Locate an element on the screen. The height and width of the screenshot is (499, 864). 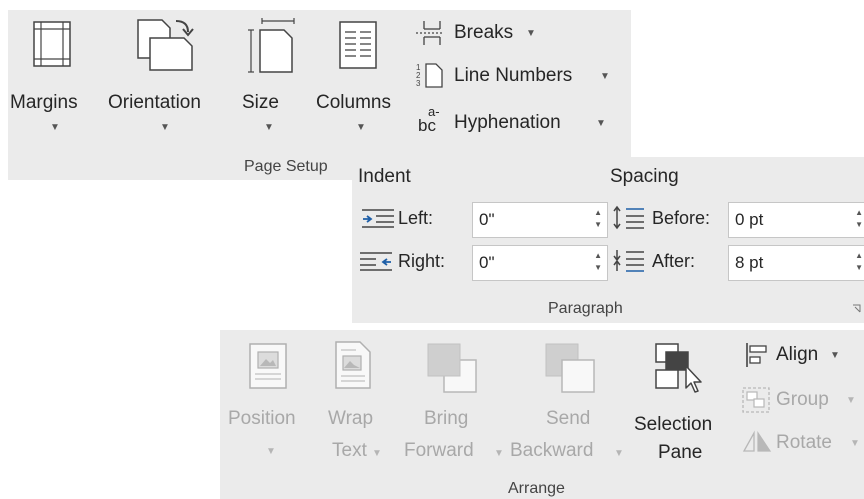
columns-icon is located at coordinates (358, 45).